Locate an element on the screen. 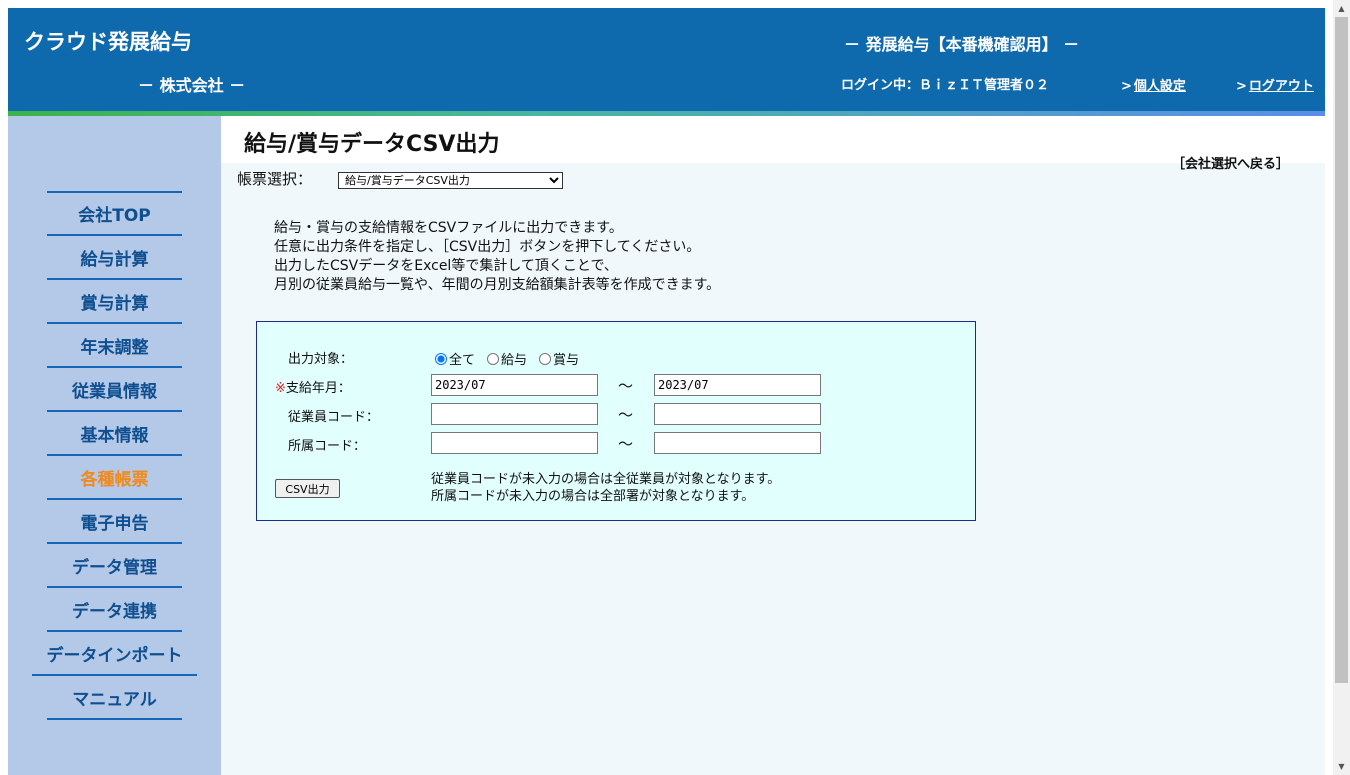 The image size is (1350, 775). pay-month-from-input is located at coordinates (514, 385).